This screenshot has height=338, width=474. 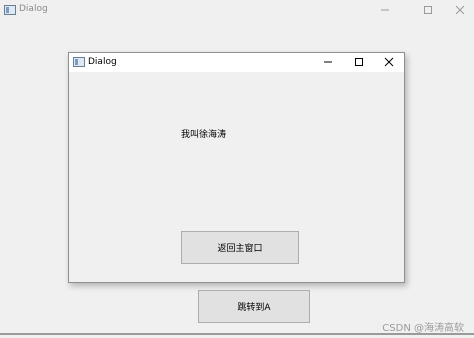 I want to click on outer-titlebar: Dialog, so click(x=237, y=11).